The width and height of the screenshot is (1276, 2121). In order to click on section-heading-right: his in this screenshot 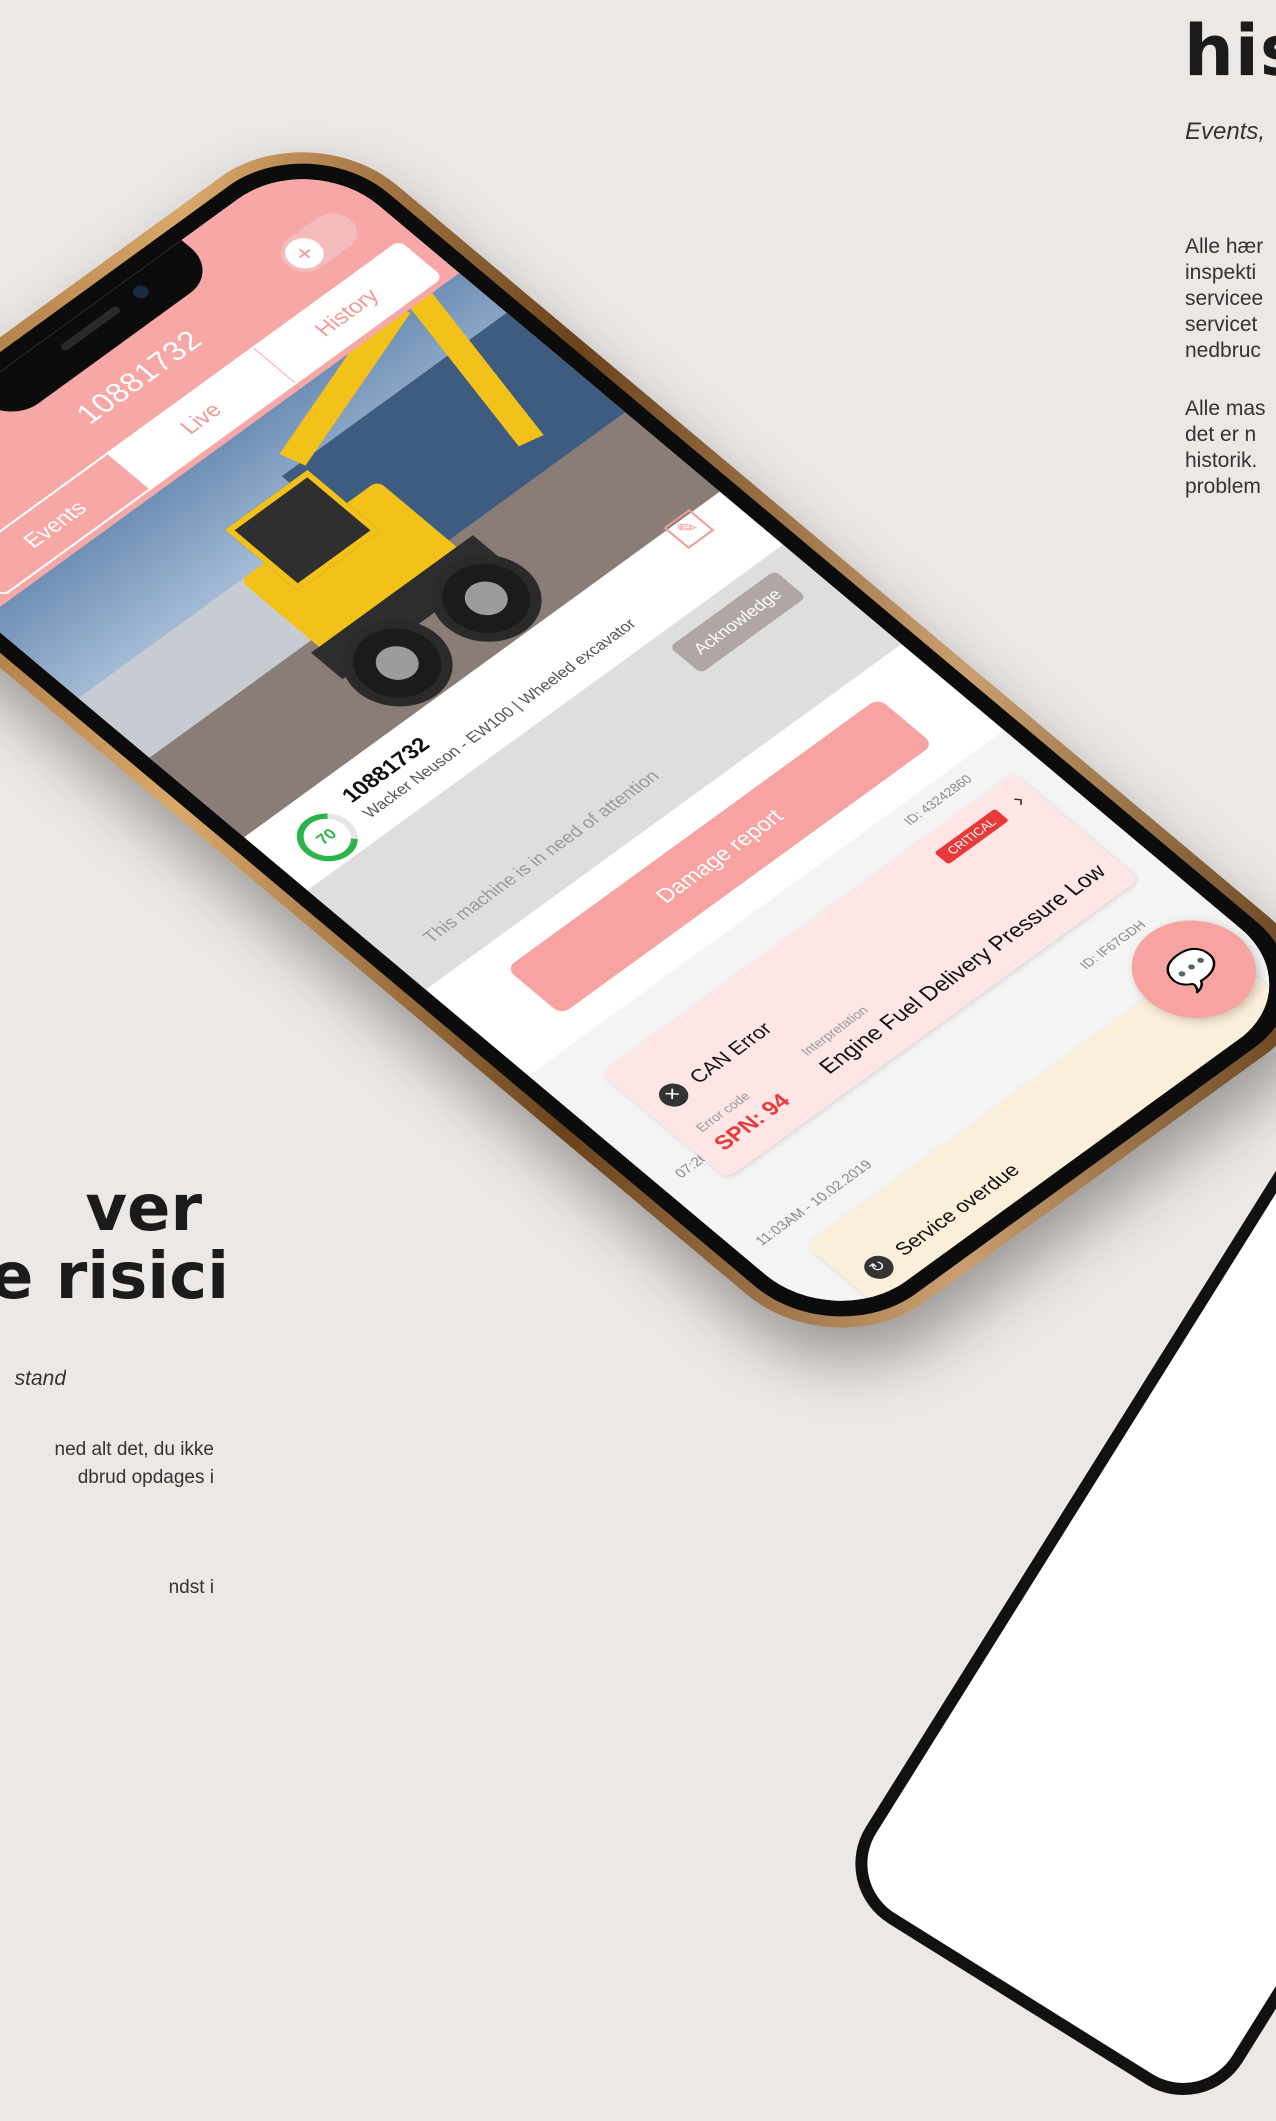, I will do `click(1230, 51)`.